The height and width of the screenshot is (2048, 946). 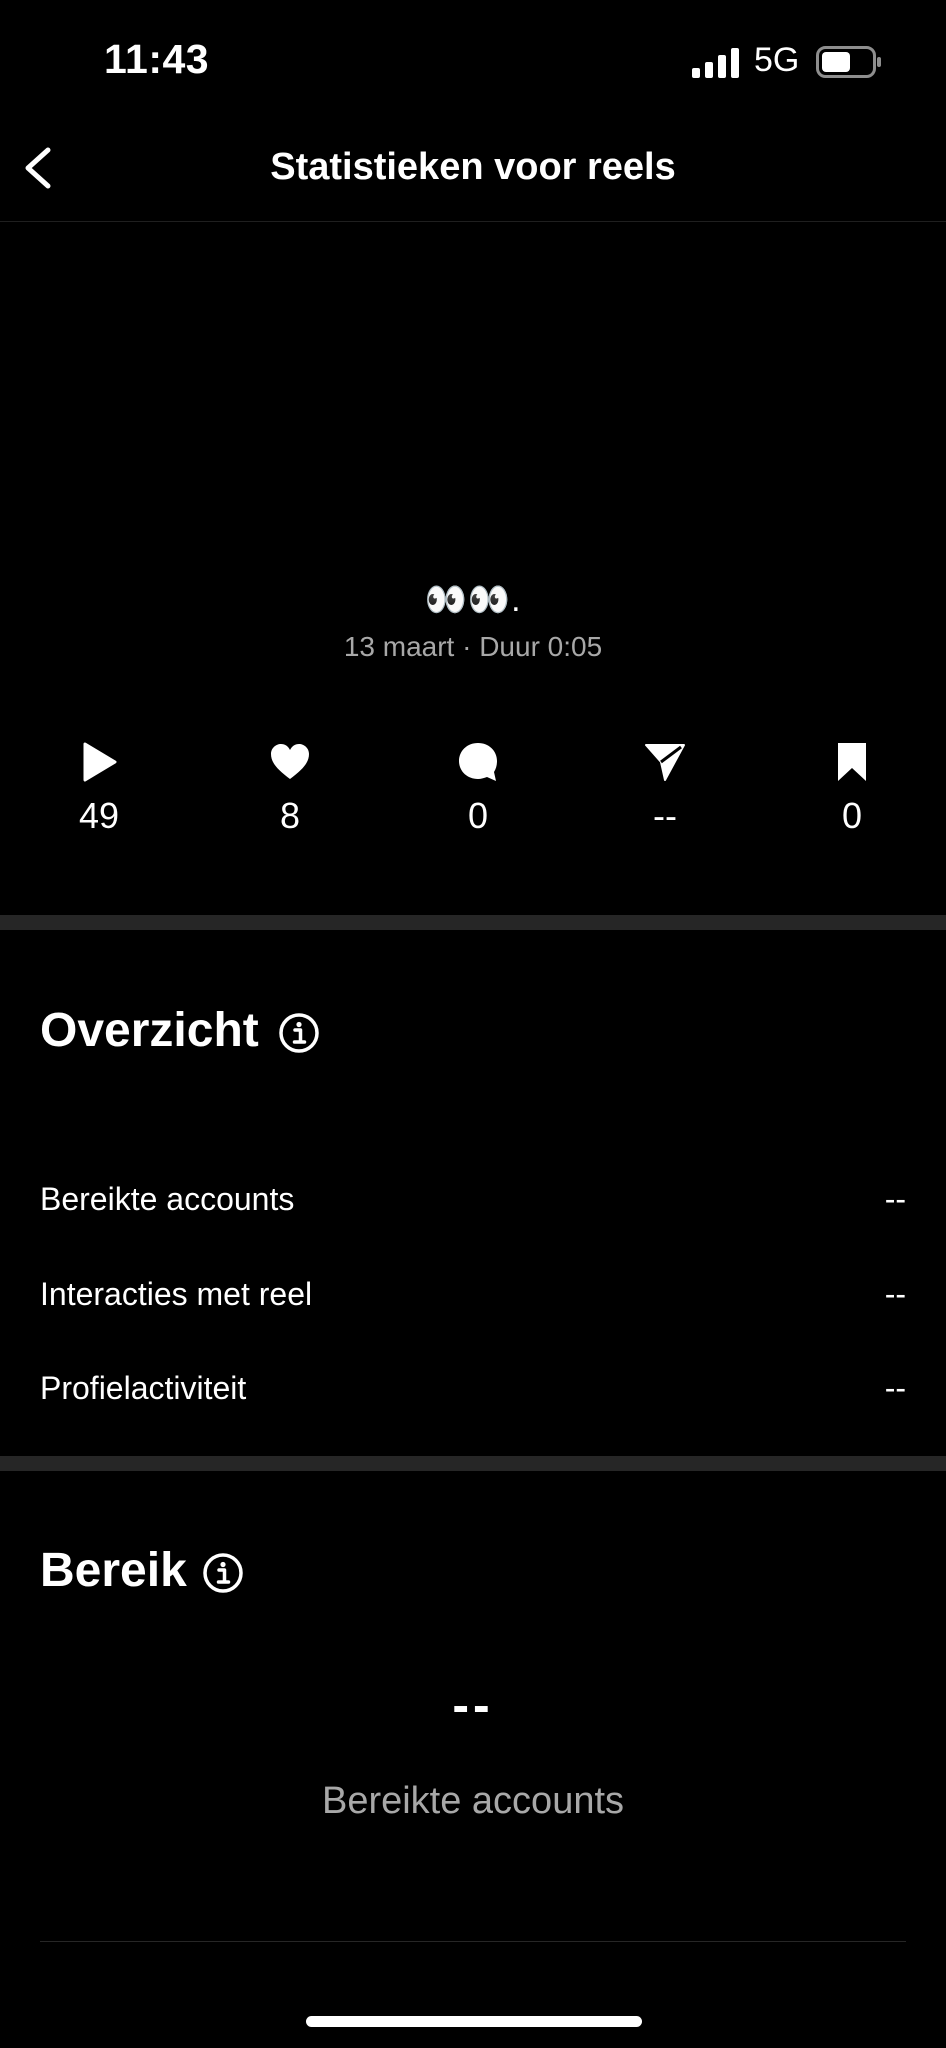 I want to click on reach-title: Bereik, so click(x=113, y=1570).